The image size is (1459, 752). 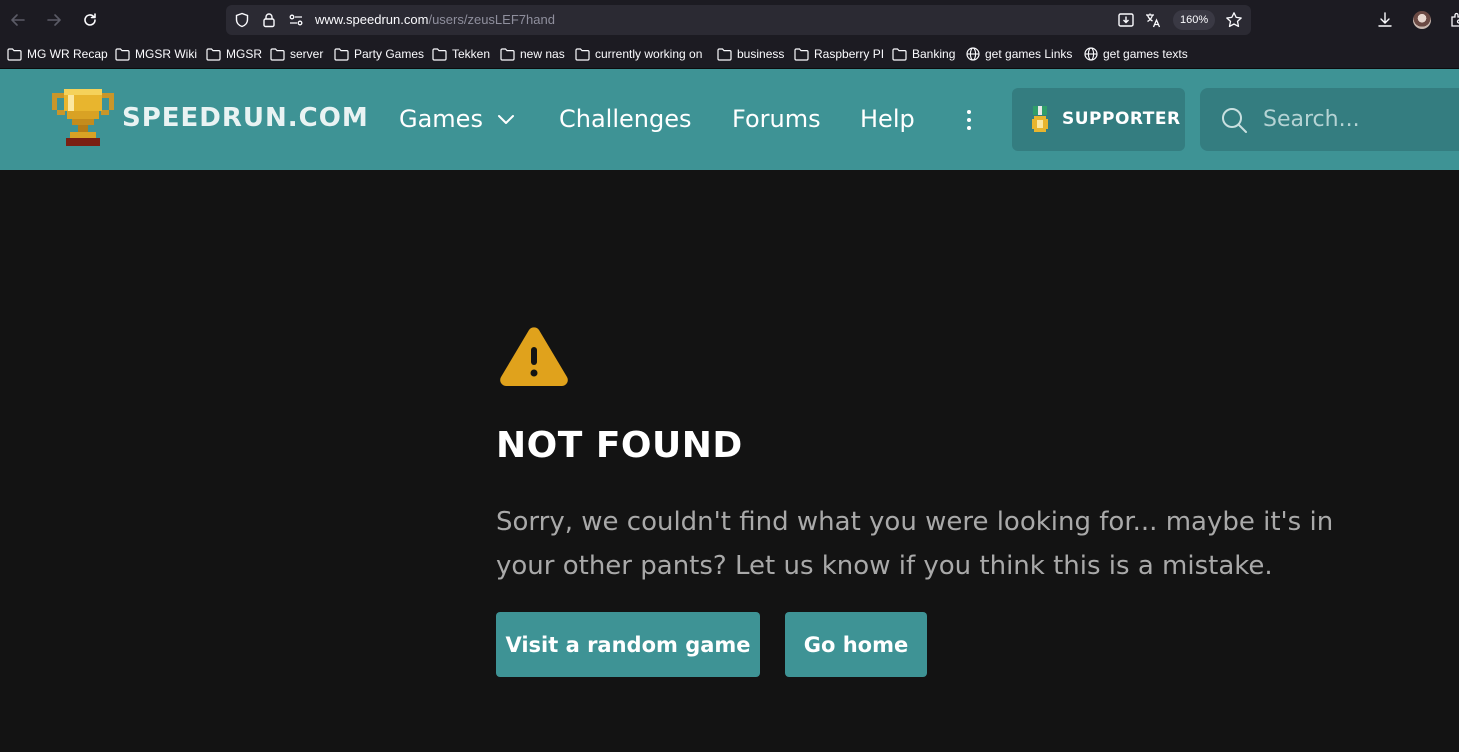 What do you see at coordinates (1121, 119) in the screenshot?
I see `supporter-label: SUPPORTER` at bounding box center [1121, 119].